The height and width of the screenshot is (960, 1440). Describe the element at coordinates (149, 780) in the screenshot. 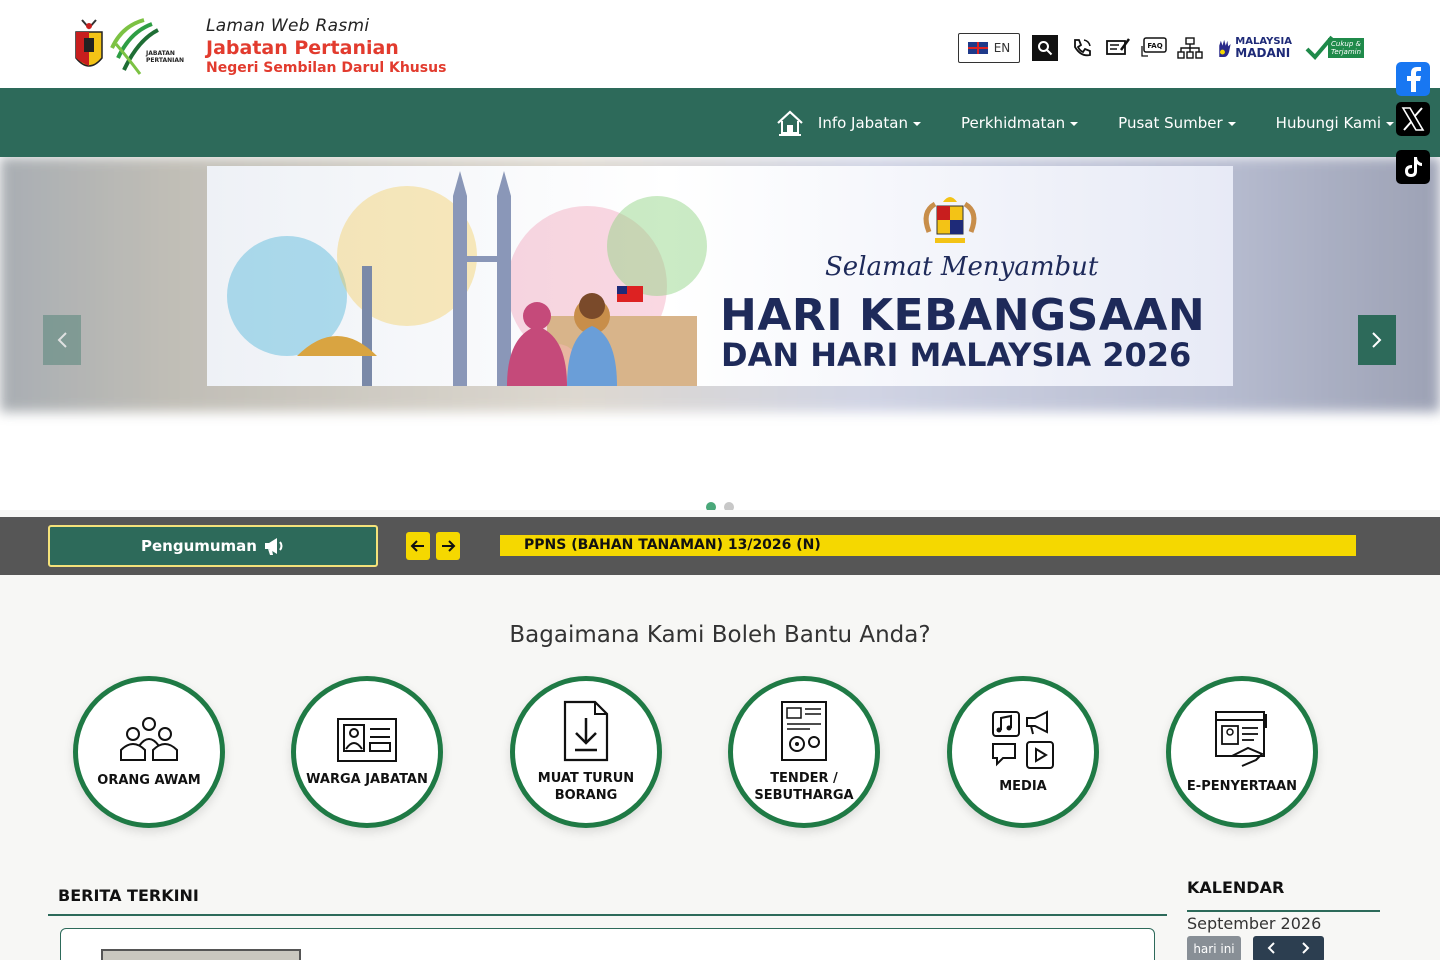

I see `service-label: ORANG AWAM` at that location.